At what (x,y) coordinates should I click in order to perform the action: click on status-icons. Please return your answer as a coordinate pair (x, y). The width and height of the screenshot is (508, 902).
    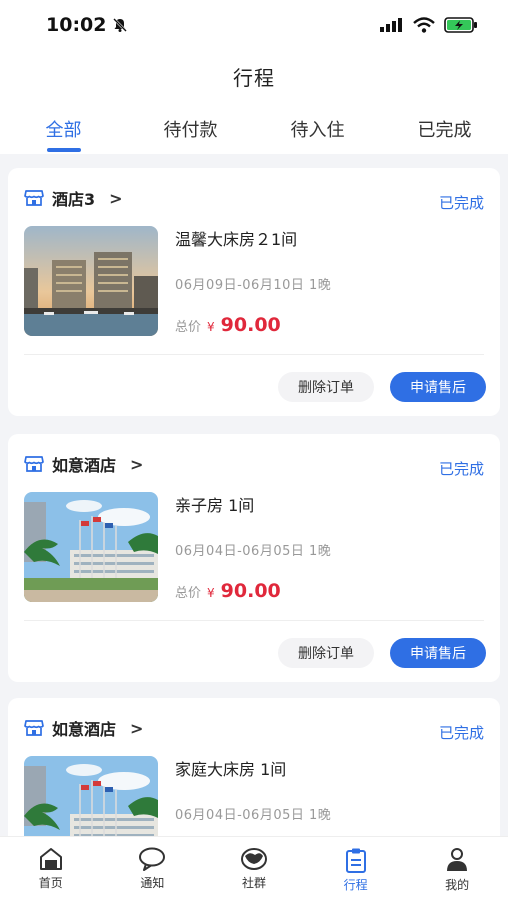
    Looking at the image, I should click on (429, 25).